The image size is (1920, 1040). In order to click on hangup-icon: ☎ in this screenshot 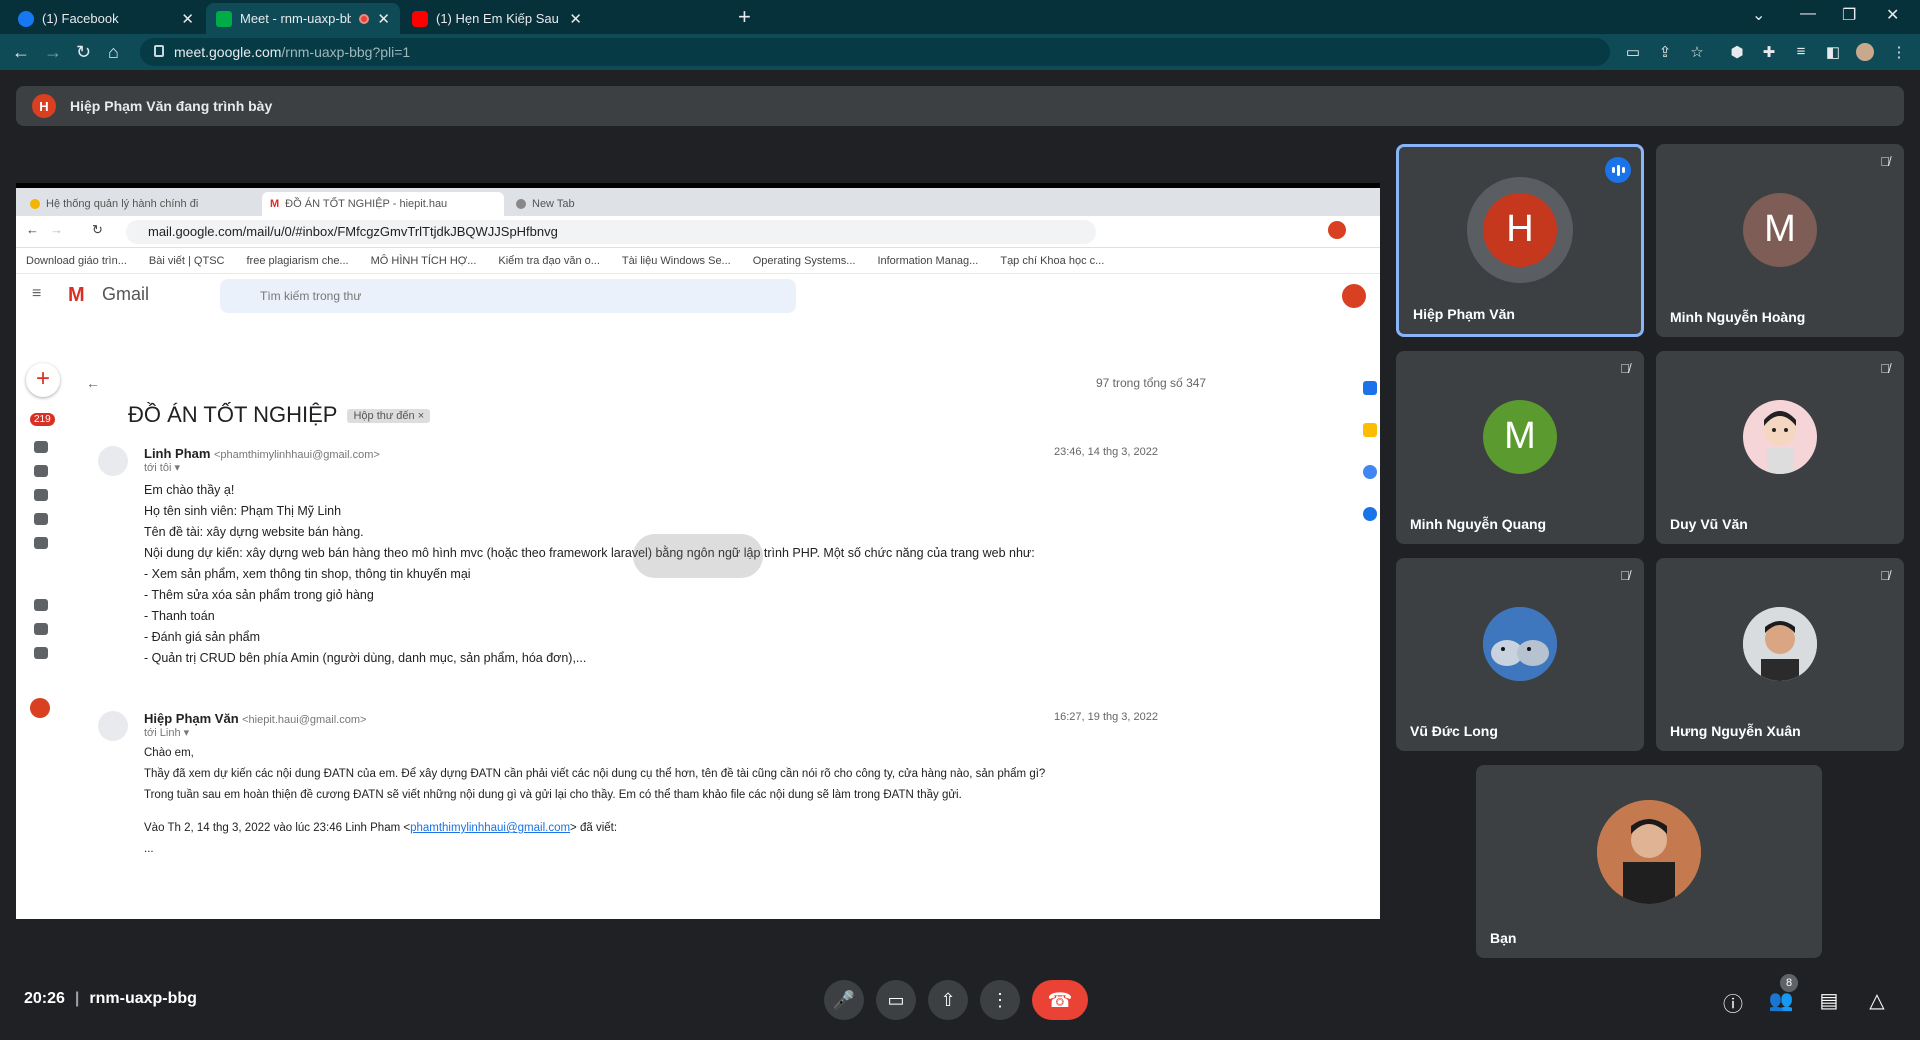, I will do `click(1060, 1000)`.